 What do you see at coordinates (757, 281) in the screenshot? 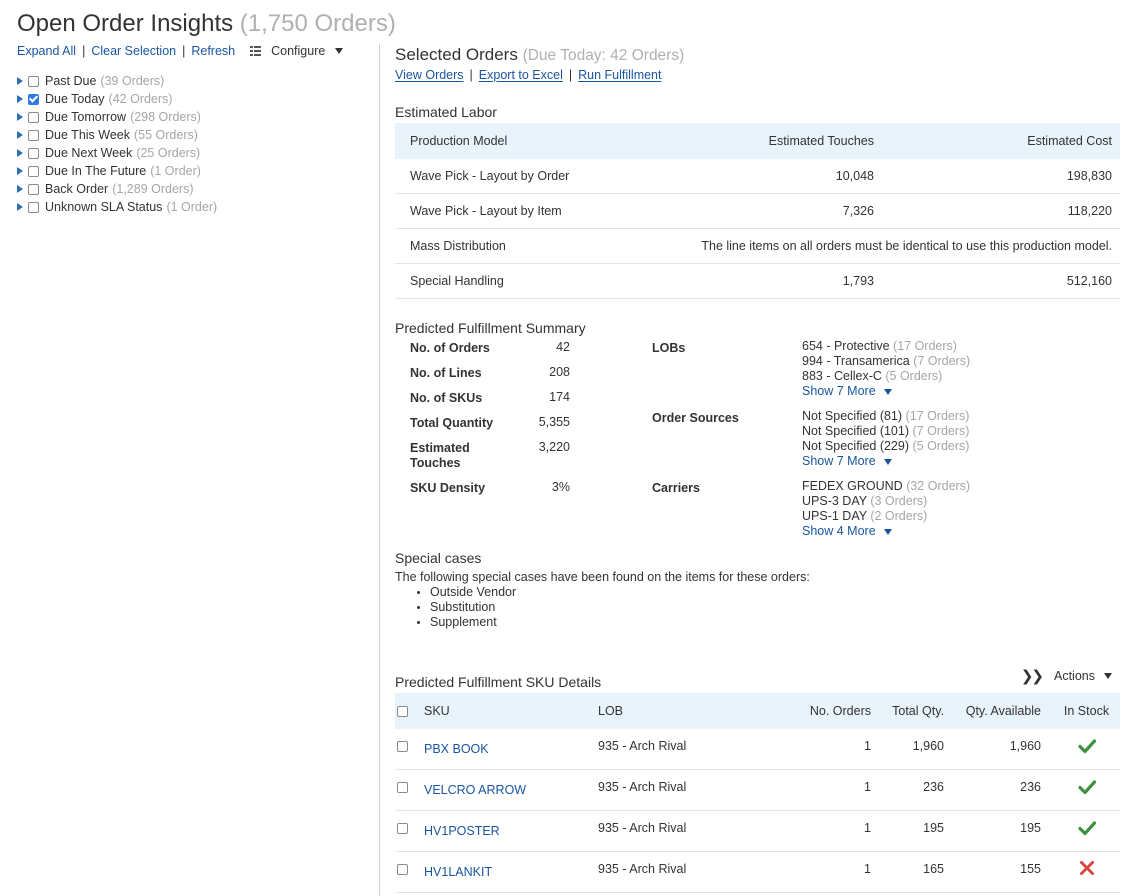
I see `table-row: Special Handling 1,793 512,160` at bounding box center [757, 281].